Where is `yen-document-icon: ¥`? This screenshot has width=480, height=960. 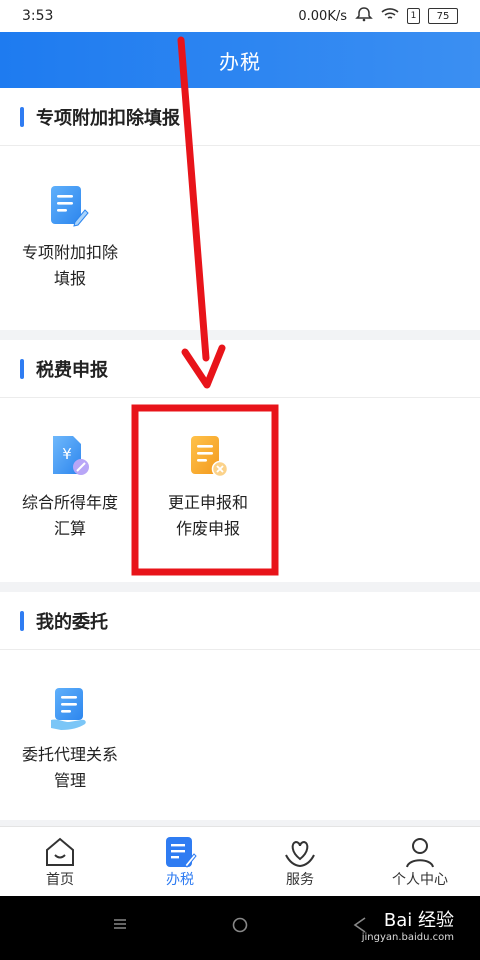
yen-document-icon: ¥ is located at coordinates (70, 457).